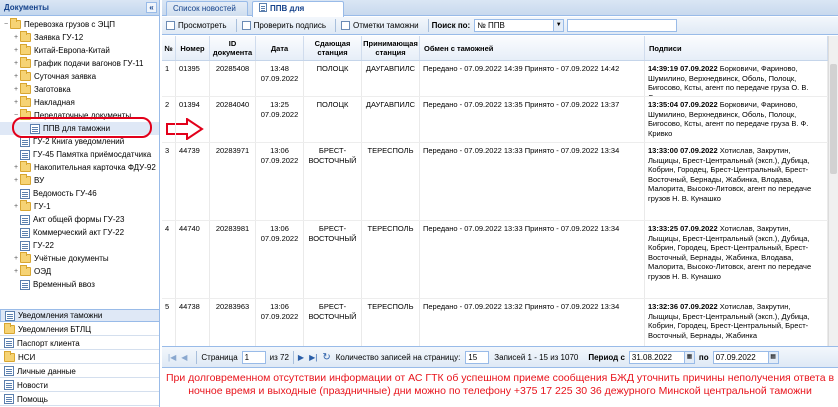 This screenshot has width=838, height=407. What do you see at coordinates (284, 25) in the screenshot?
I see `check-sign-button: Проверить подпись` at bounding box center [284, 25].